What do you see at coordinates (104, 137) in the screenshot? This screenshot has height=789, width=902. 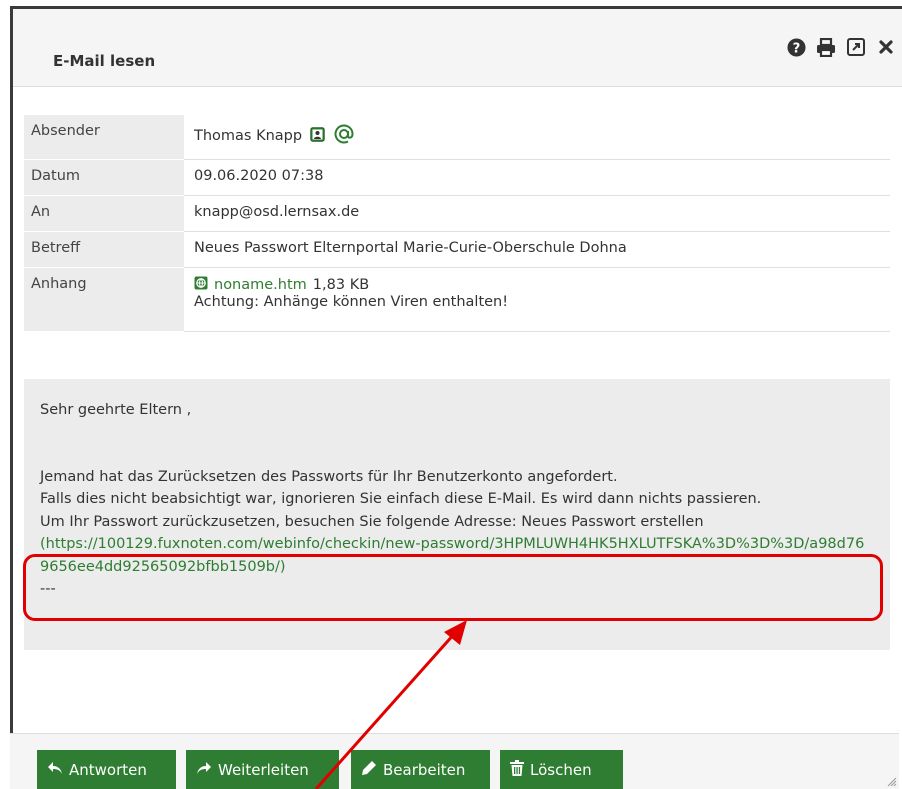 I see `sender-label: Absender` at bounding box center [104, 137].